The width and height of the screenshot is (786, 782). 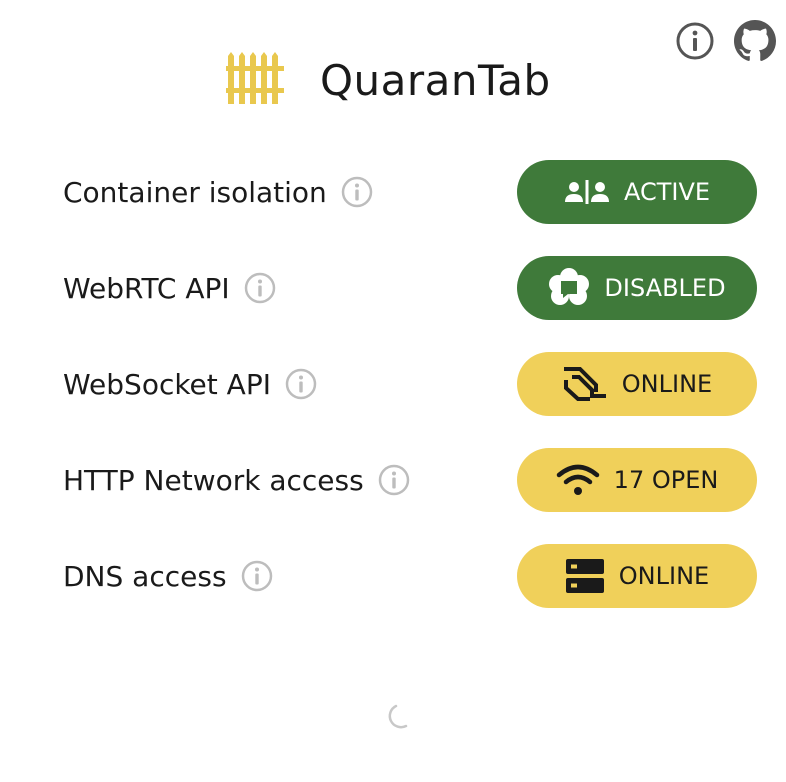 I want to click on status-text: ACTIVE, so click(x=667, y=192).